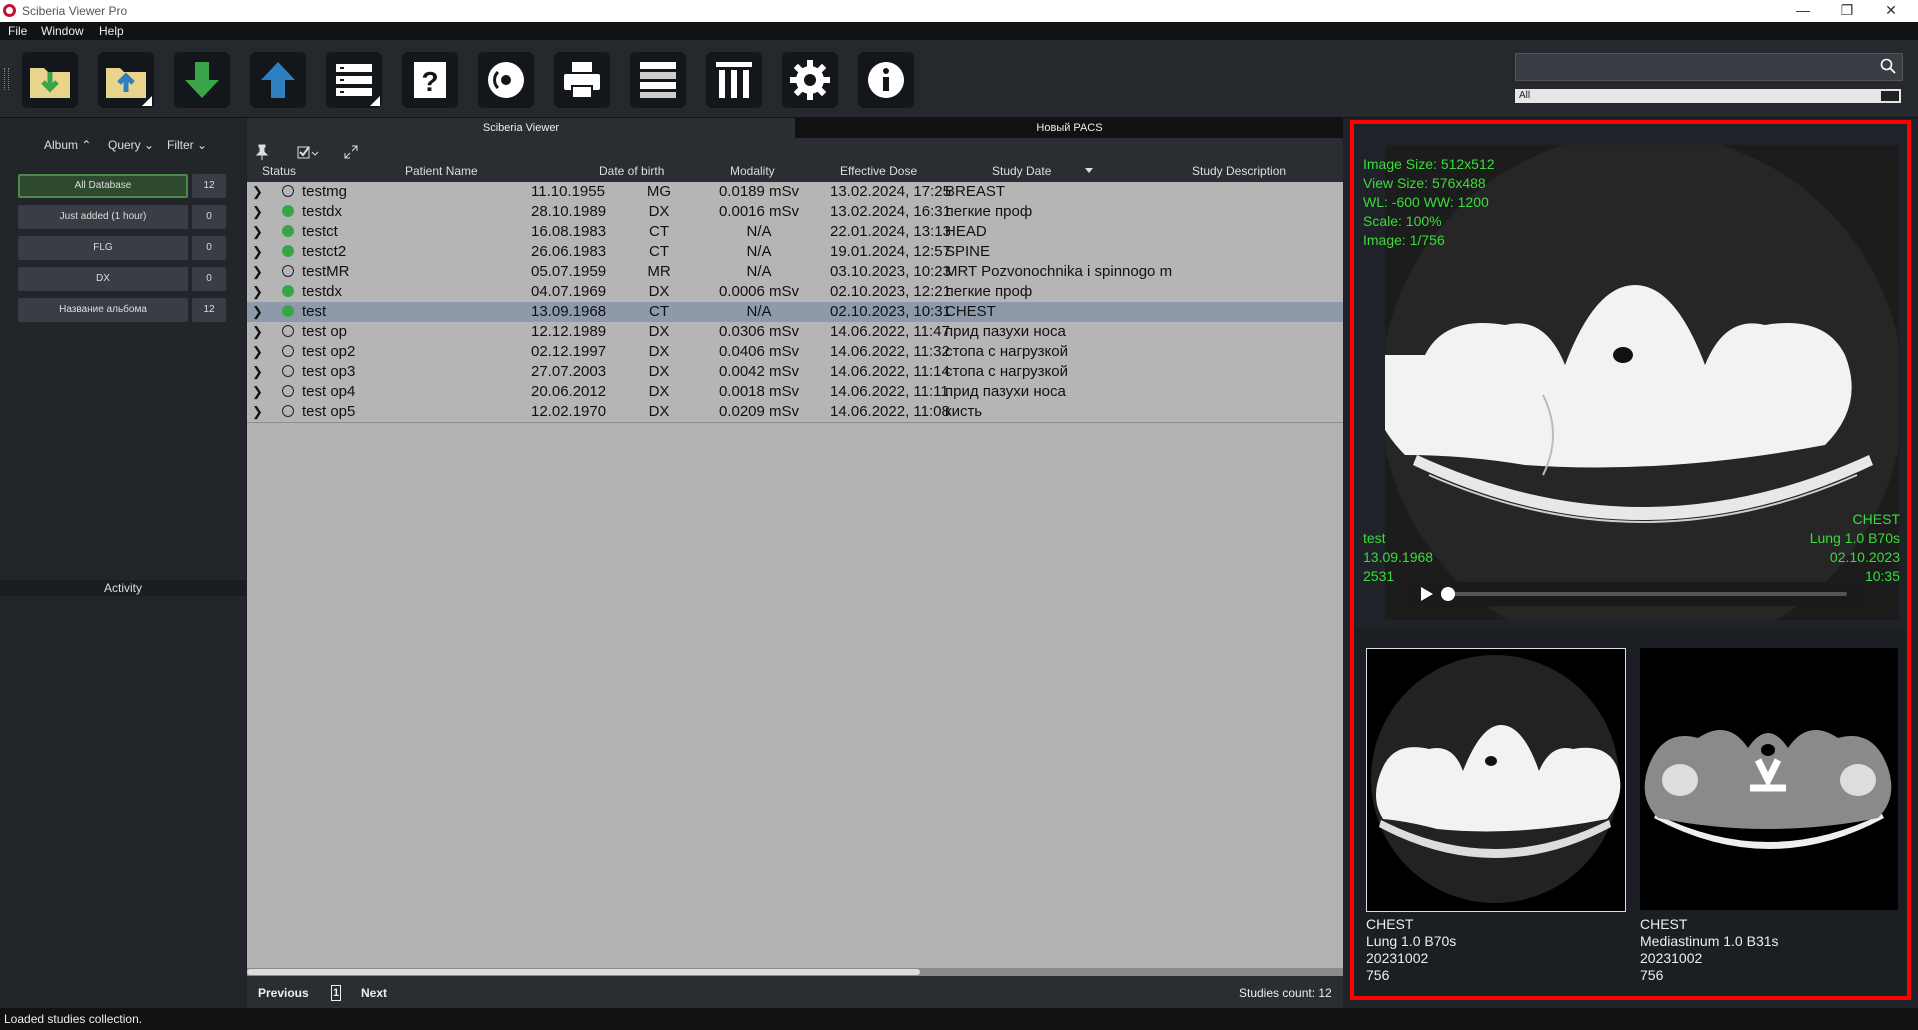  Describe the element at coordinates (430, 80) in the screenshot. I see `help-button: ?` at that location.